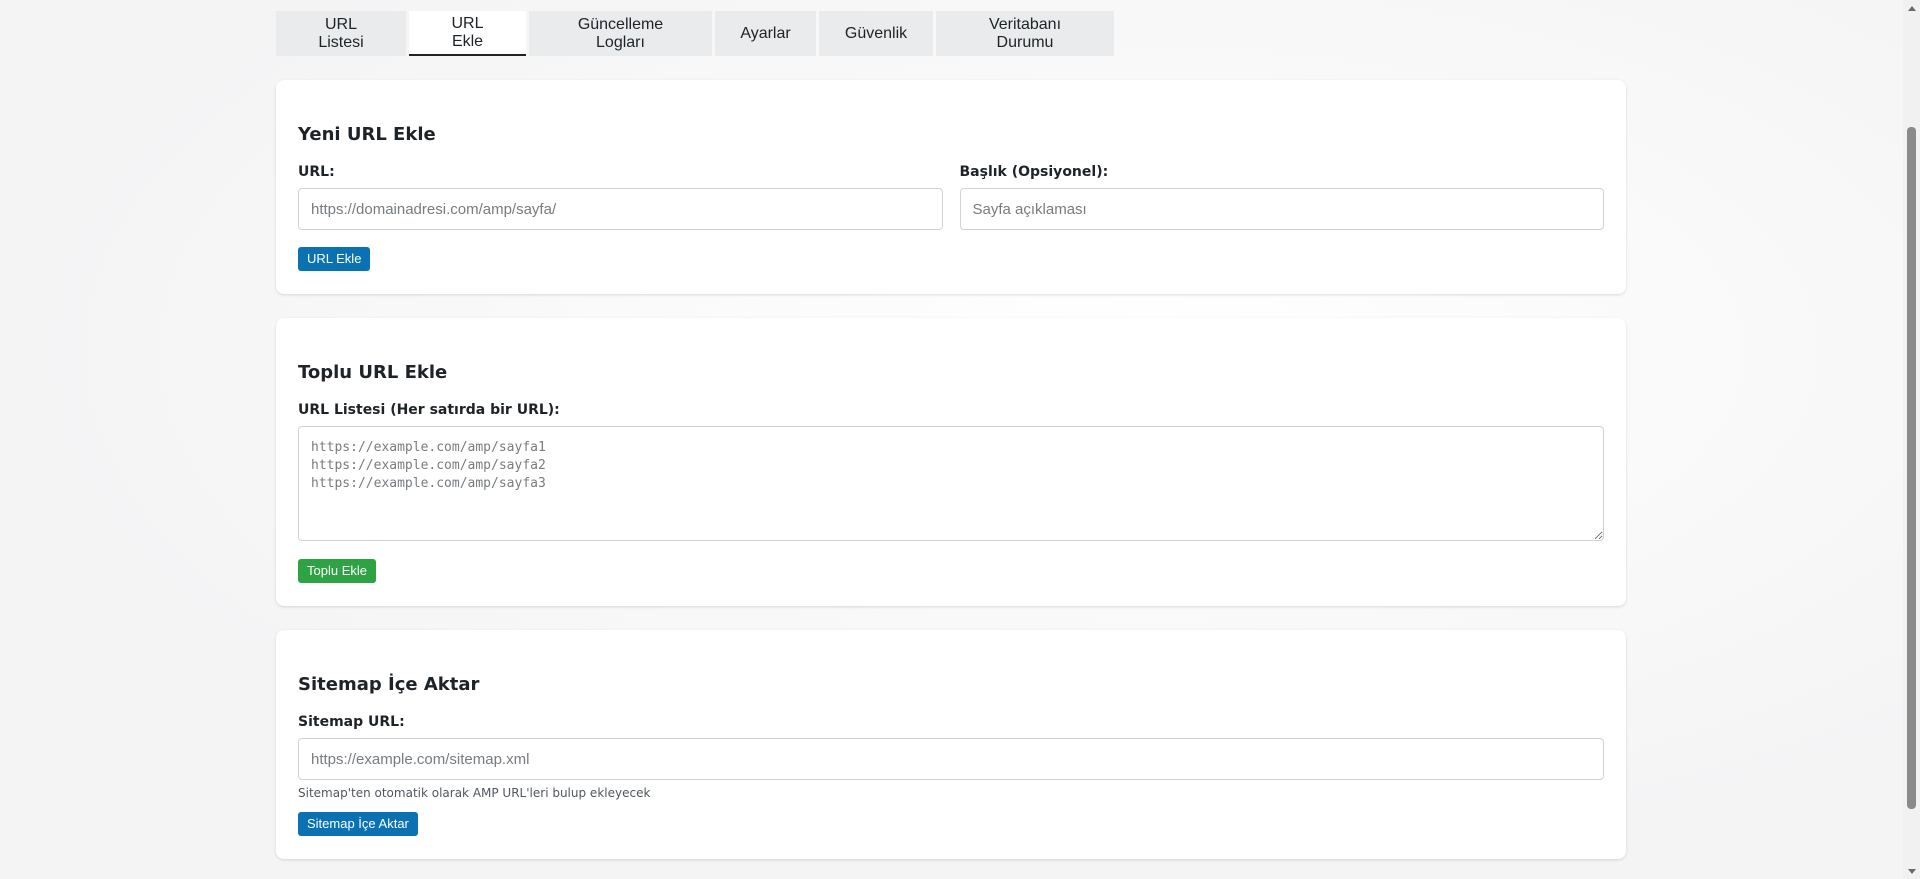 The image size is (1920, 879). Describe the element at coordinates (1281, 209) in the screenshot. I see `title-input` at that location.